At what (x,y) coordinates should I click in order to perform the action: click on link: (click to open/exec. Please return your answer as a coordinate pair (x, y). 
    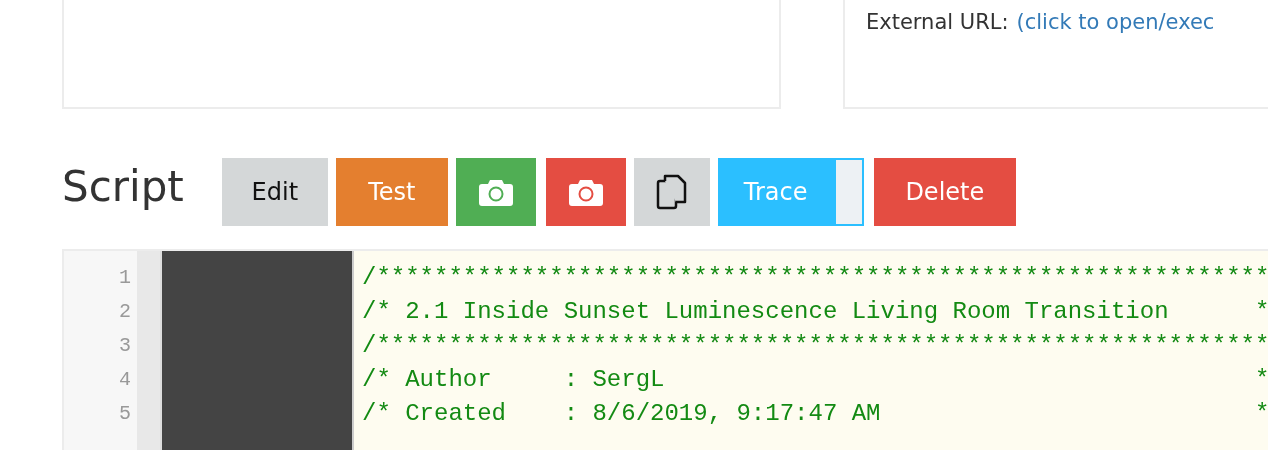
    Looking at the image, I should click on (1115, 22).